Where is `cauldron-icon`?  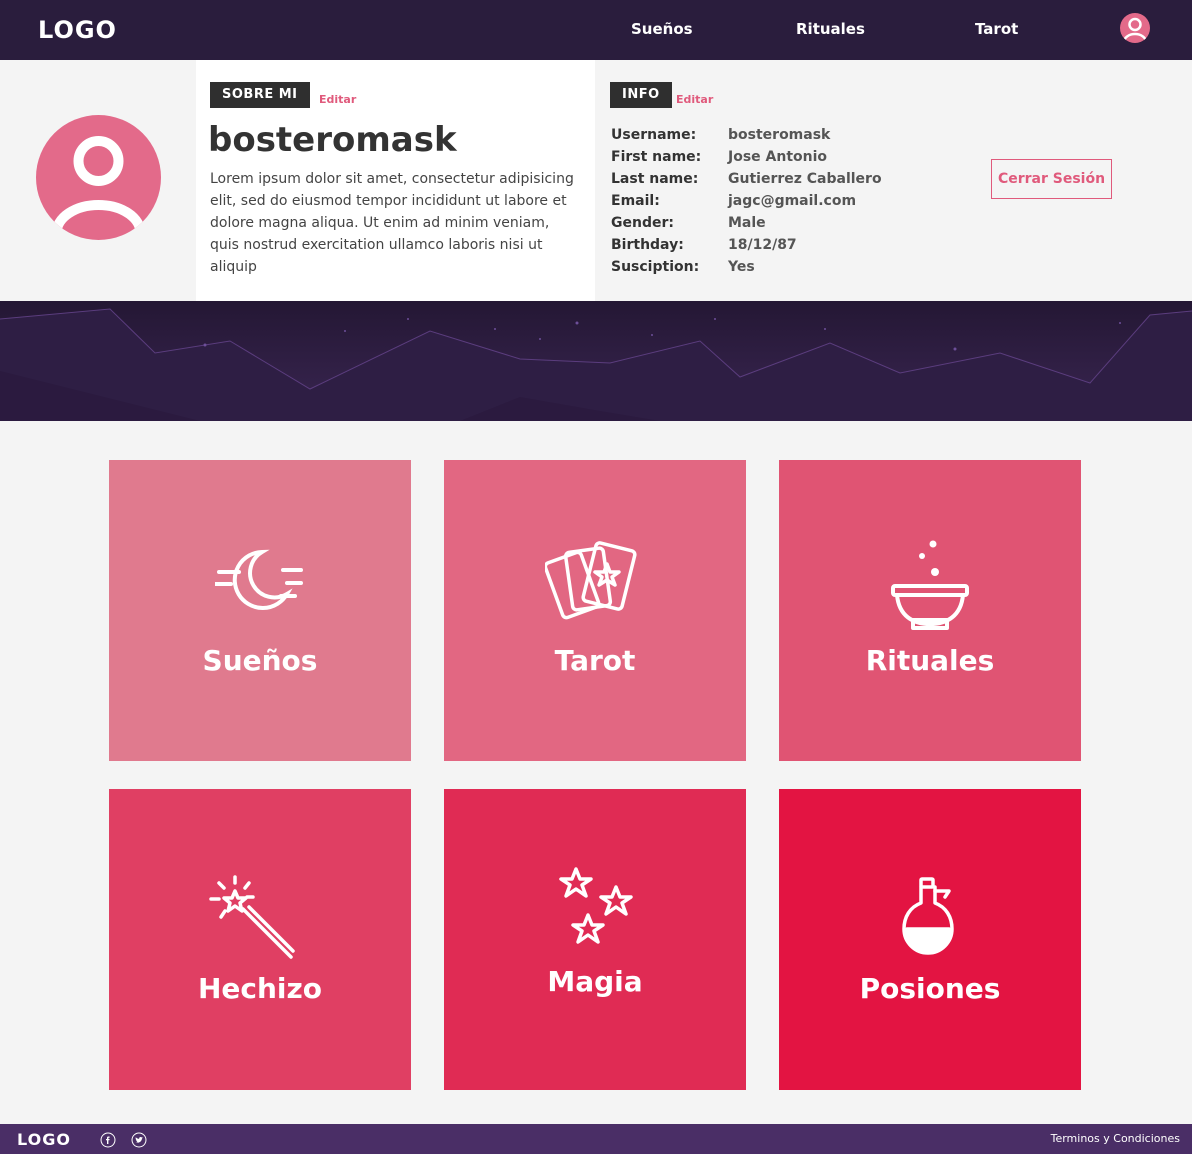 cauldron-icon is located at coordinates (930, 585).